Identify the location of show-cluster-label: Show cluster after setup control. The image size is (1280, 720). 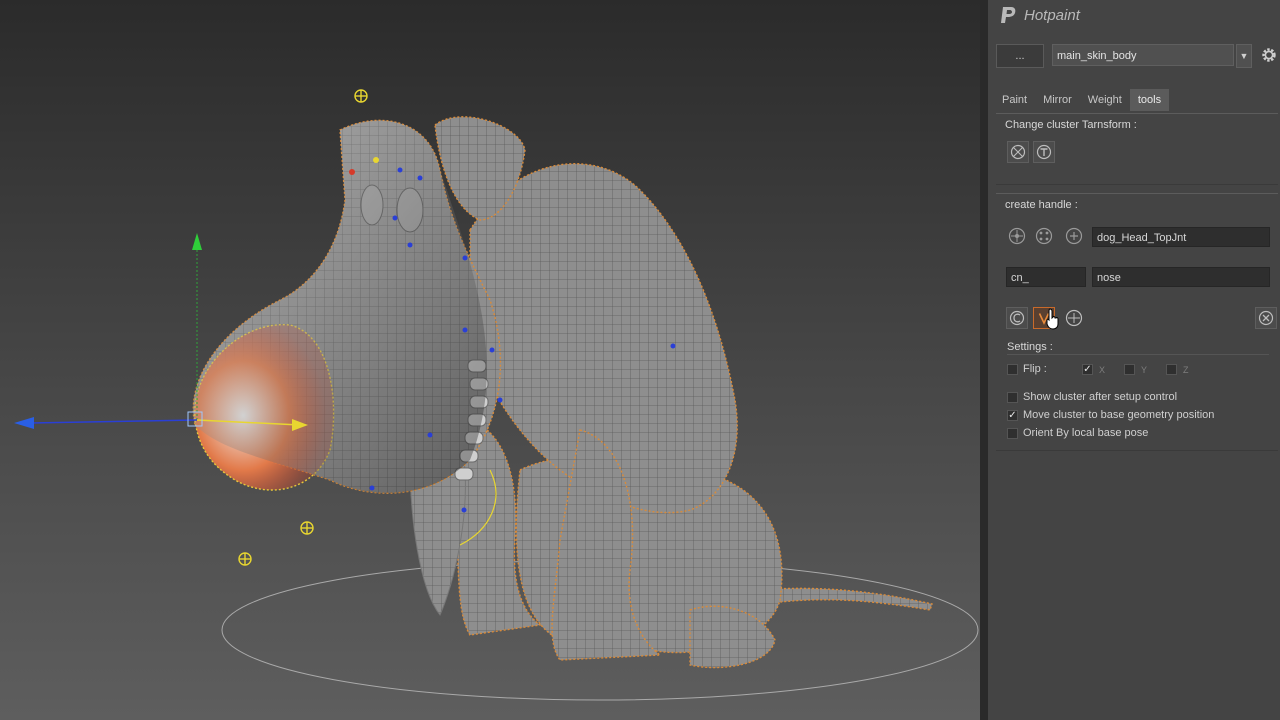
(1100, 397).